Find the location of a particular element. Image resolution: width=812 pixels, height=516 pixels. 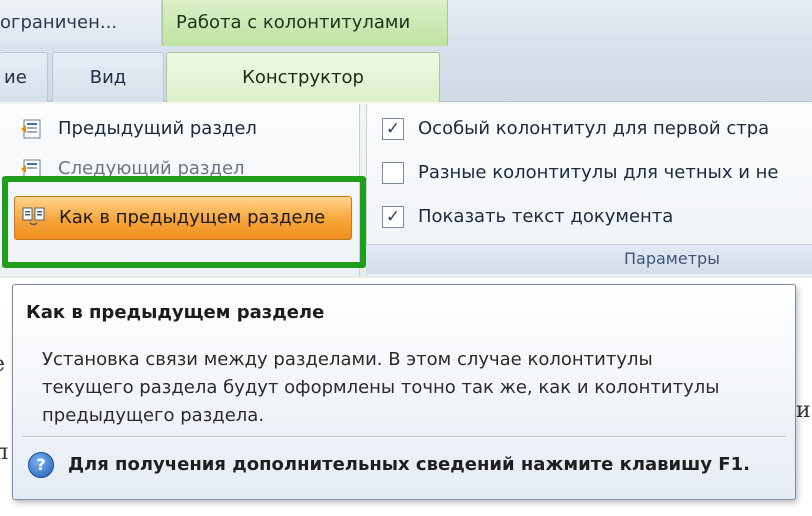

show-doc-text-option: Показать текст документа is located at coordinates (545, 216).